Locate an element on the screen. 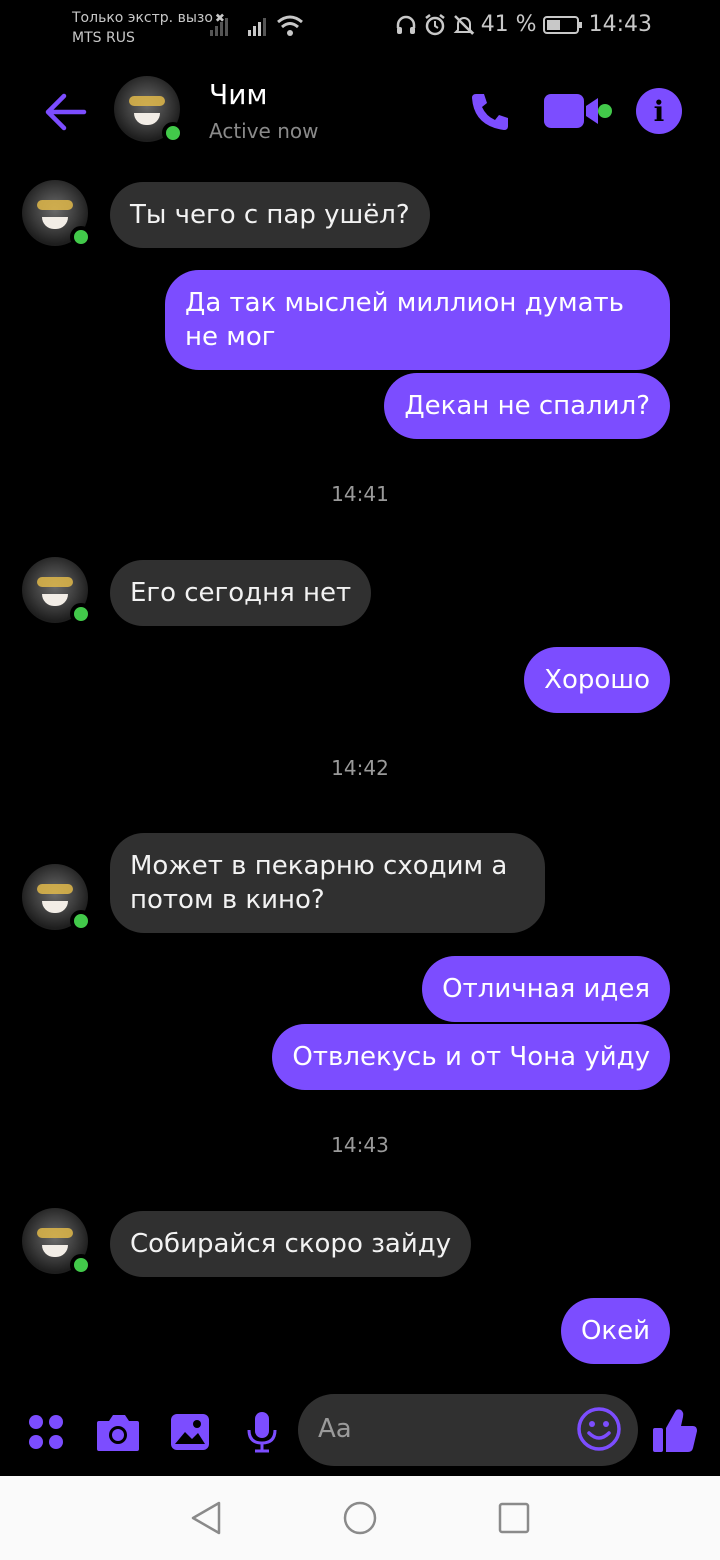 This screenshot has height=1560, width=720. gallery-icon is located at coordinates (190, 1432).